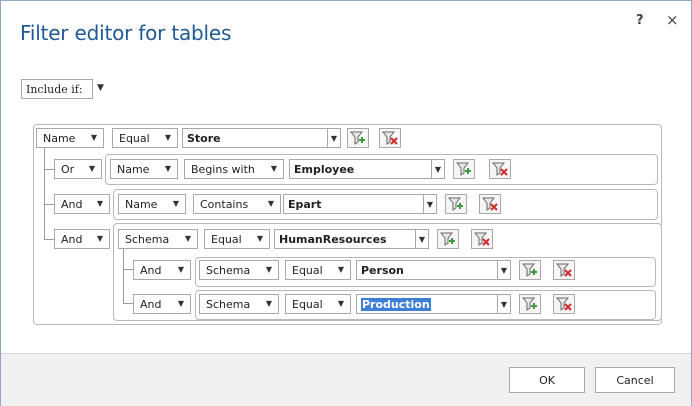 This screenshot has width=692, height=406. I want to click on value-input: HumanResources, so click(345, 239).